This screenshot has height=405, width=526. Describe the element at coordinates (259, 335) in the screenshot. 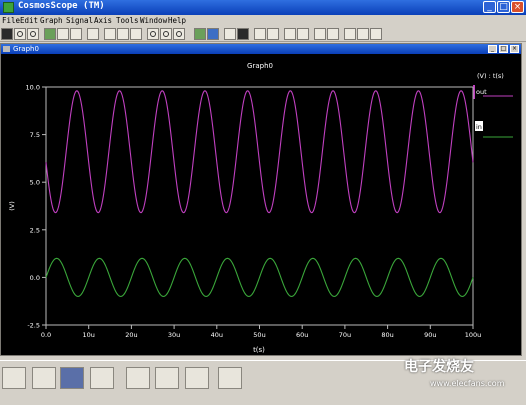

I see `x-tick-label: 50u` at that location.